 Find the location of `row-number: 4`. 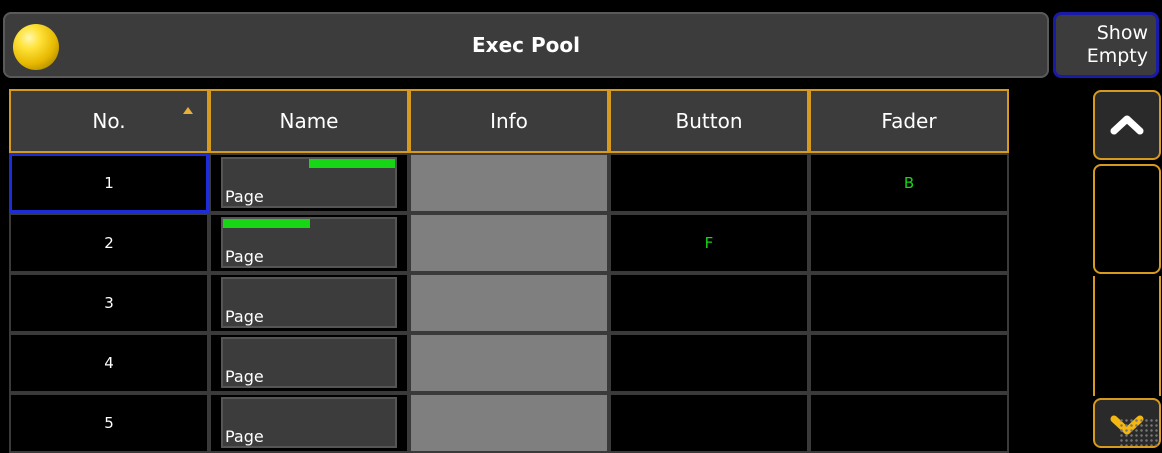

row-number: 4 is located at coordinates (109, 363).